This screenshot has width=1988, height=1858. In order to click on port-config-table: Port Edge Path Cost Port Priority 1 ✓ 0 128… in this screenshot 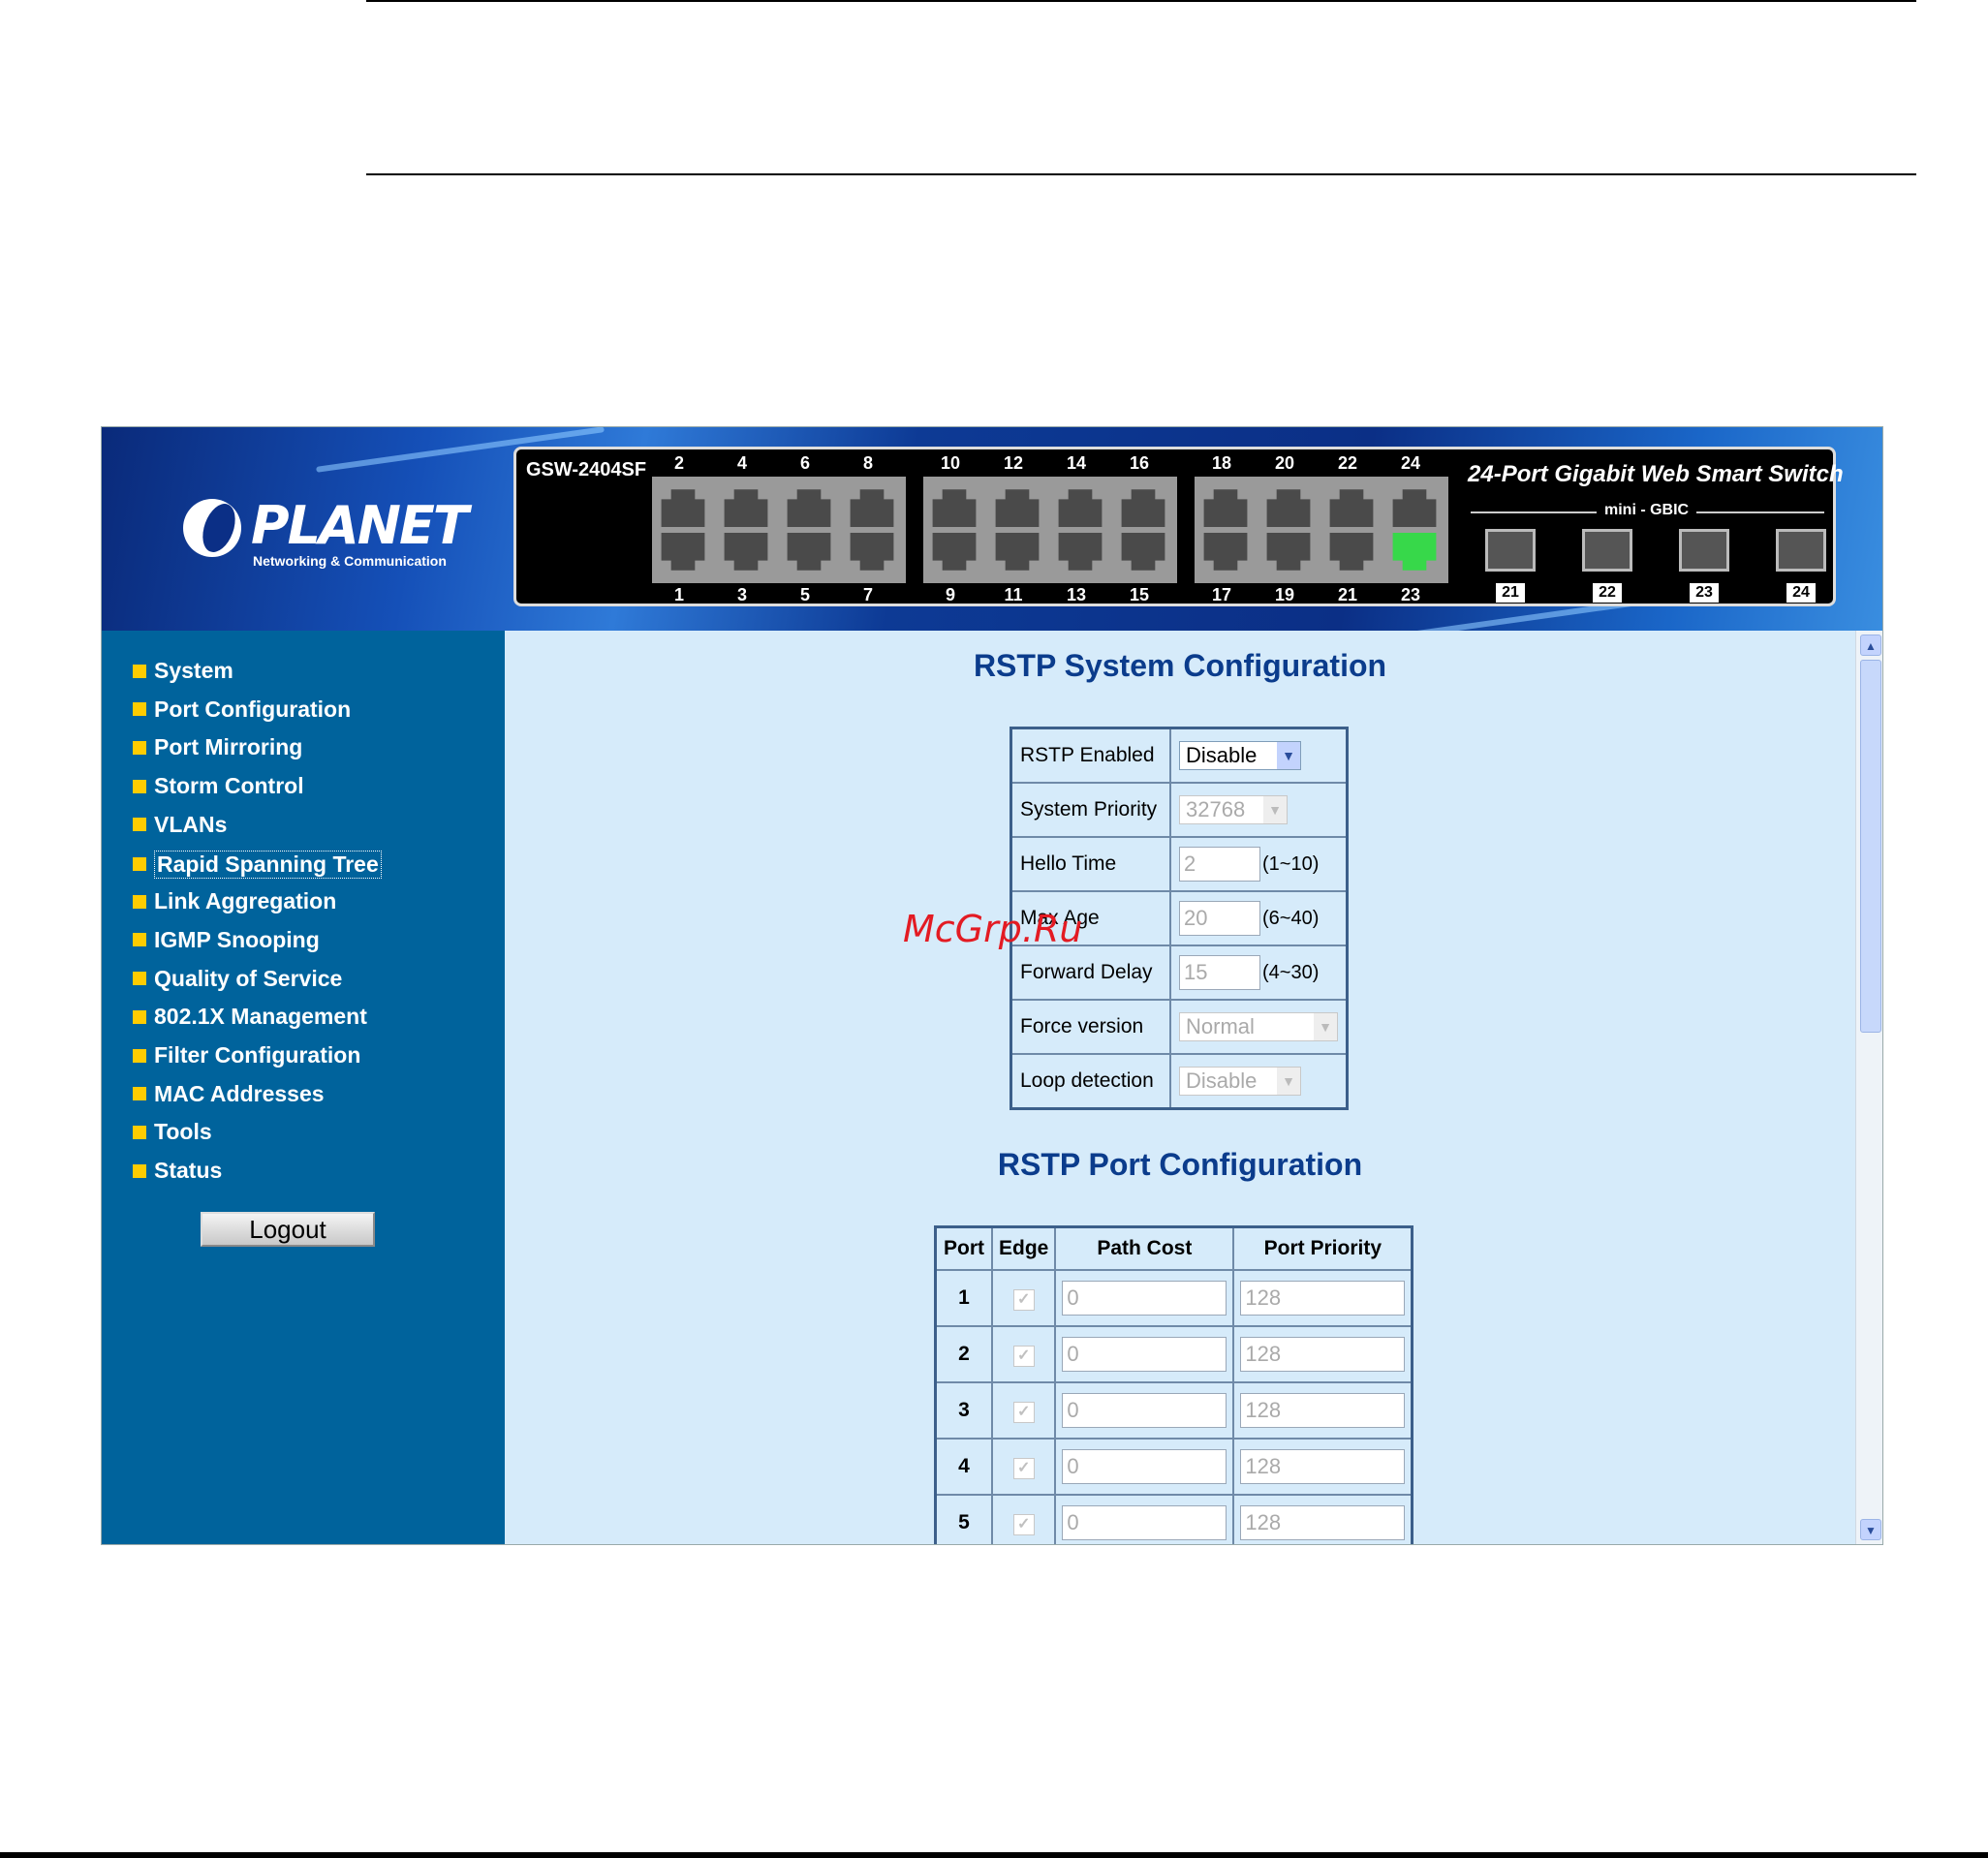, I will do `click(1174, 1384)`.